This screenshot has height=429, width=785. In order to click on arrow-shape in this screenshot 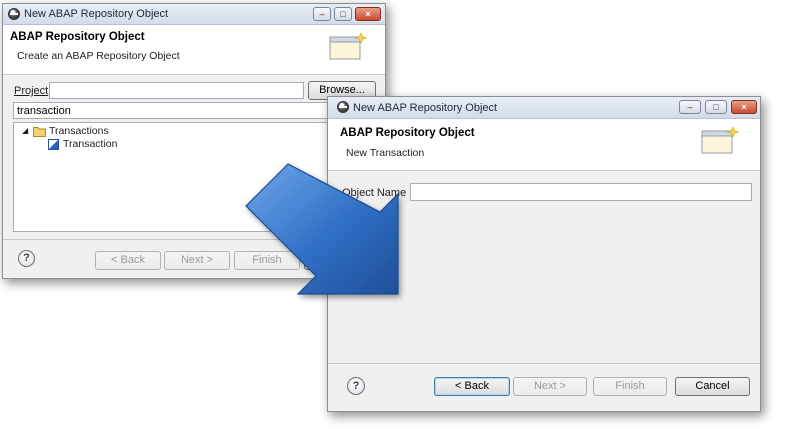, I will do `click(322, 229)`.